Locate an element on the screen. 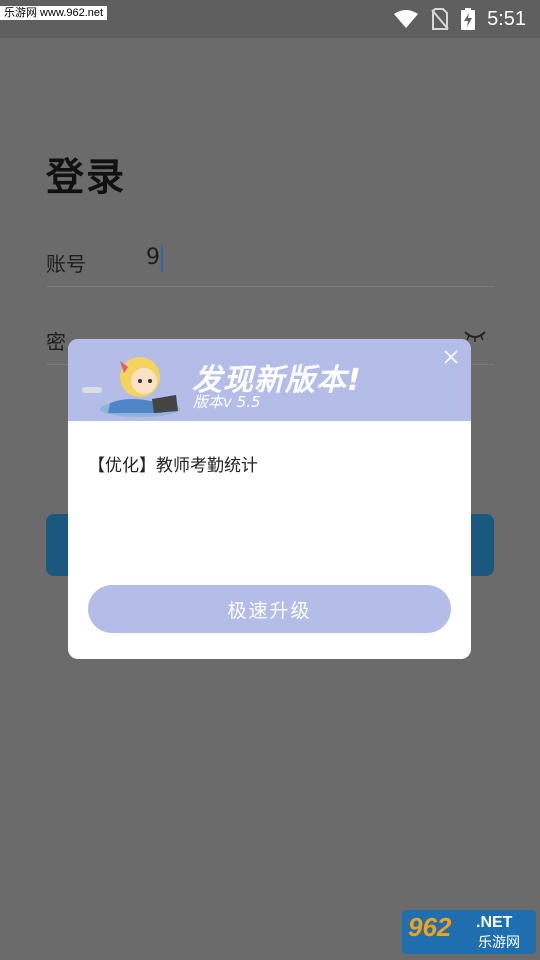 Image resolution: width=540 pixels, height=960 pixels. upgrade-button: 极速升级 is located at coordinates (269, 609).